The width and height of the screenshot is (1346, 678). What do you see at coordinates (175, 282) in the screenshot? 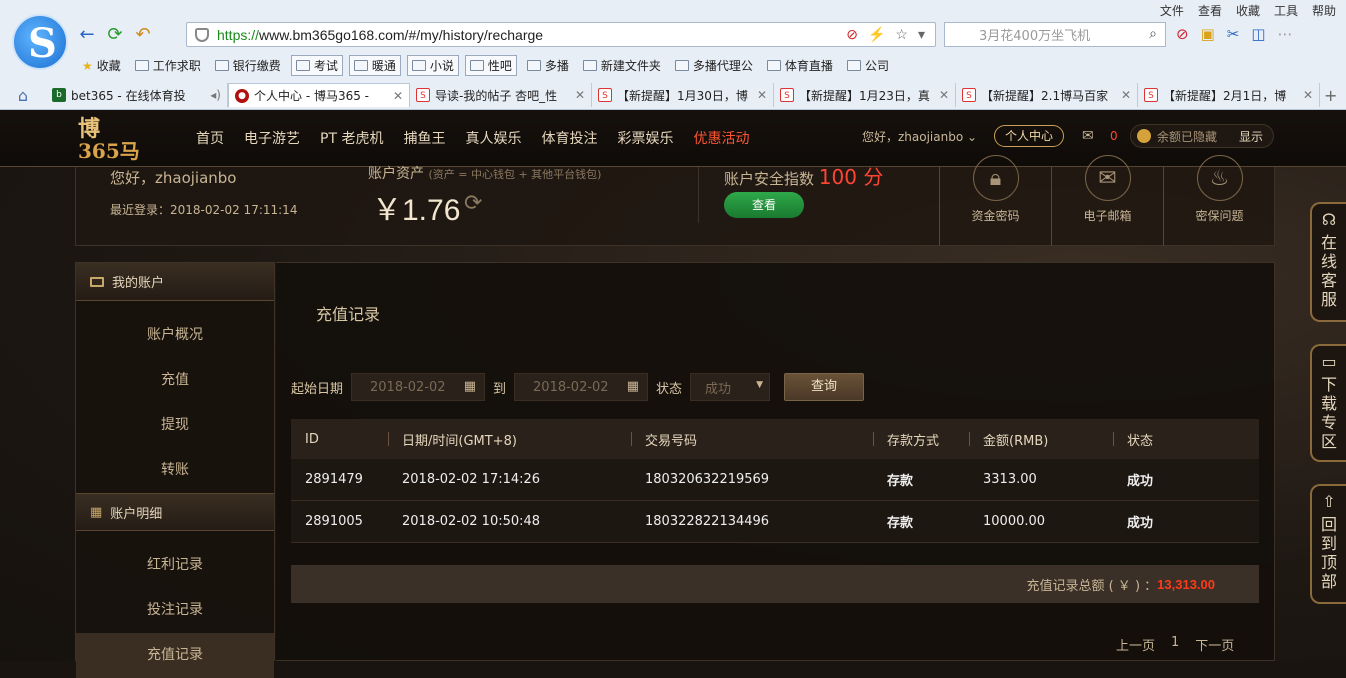
I see `sidebar-section-my-account: 我的账户` at bounding box center [175, 282].